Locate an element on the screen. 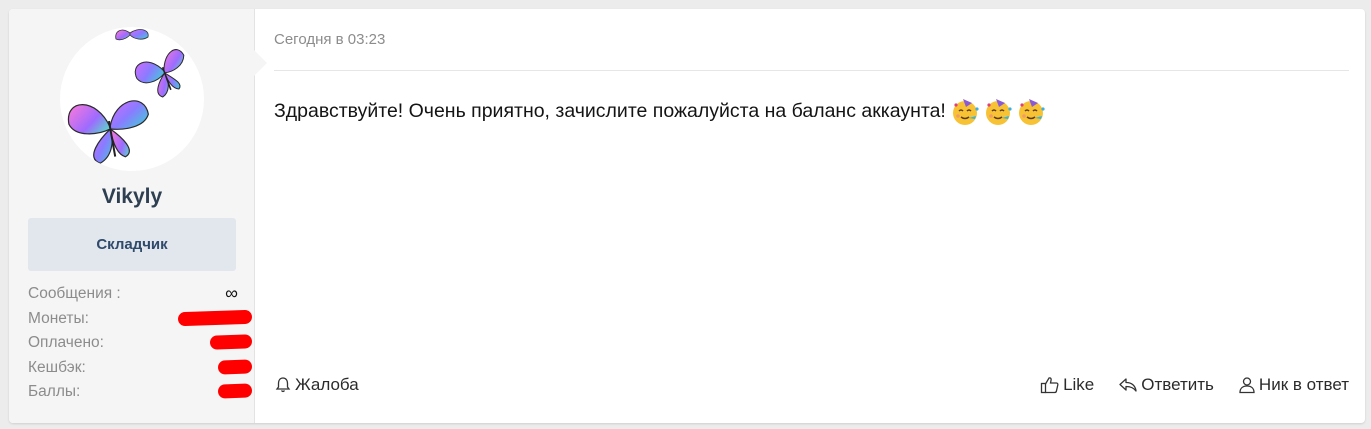 The height and width of the screenshot is (429, 1371). reply-arrow-icon is located at coordinates (1128, 385).